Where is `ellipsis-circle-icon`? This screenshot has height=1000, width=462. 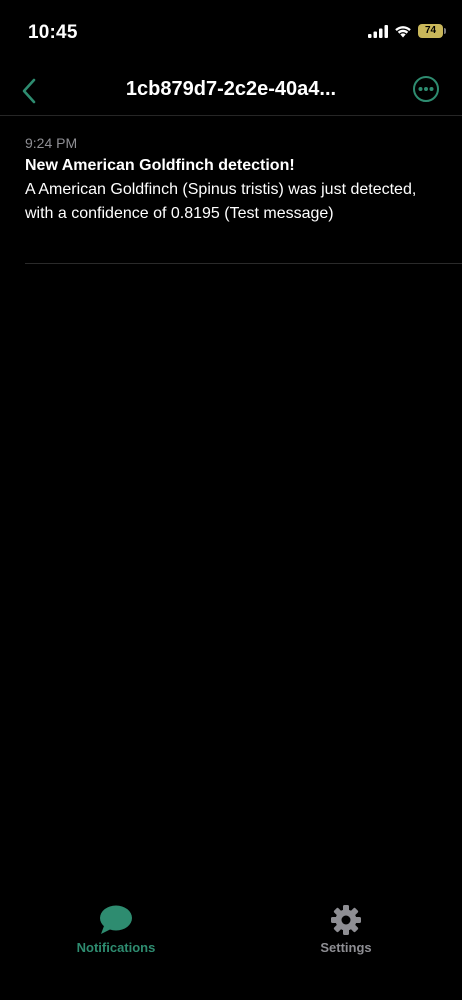 ellipsis-circle-icon is located at coordinates (426, 89).